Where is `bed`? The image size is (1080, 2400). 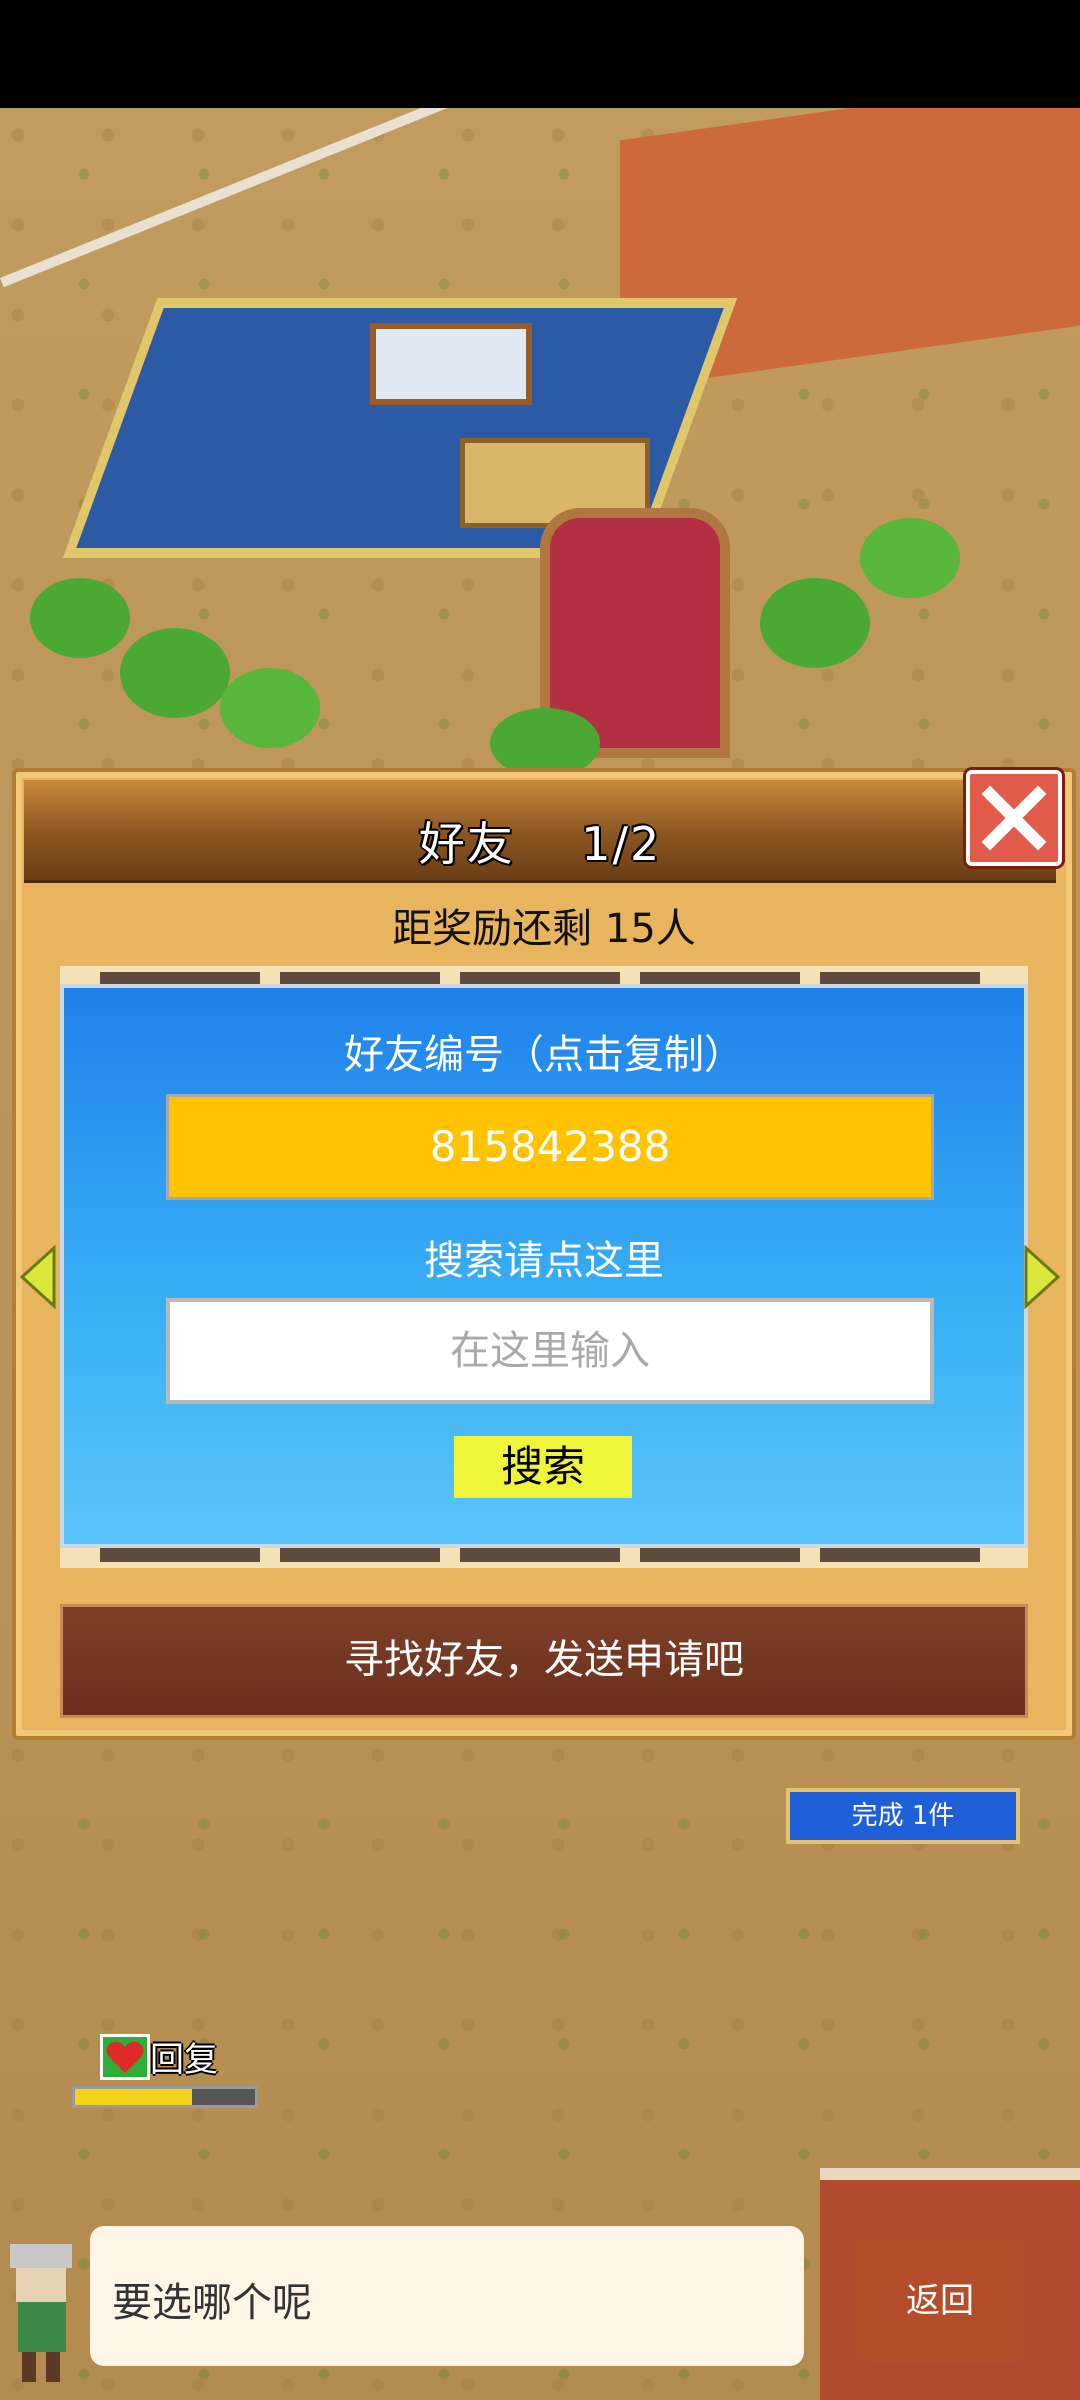
bed is located at coordinates (451, 364).